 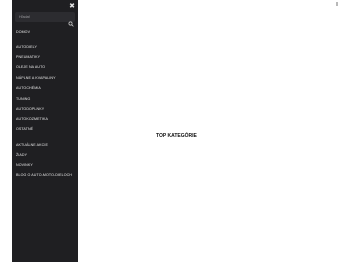 I want to click on search-bar, so click(x=45, y=19).